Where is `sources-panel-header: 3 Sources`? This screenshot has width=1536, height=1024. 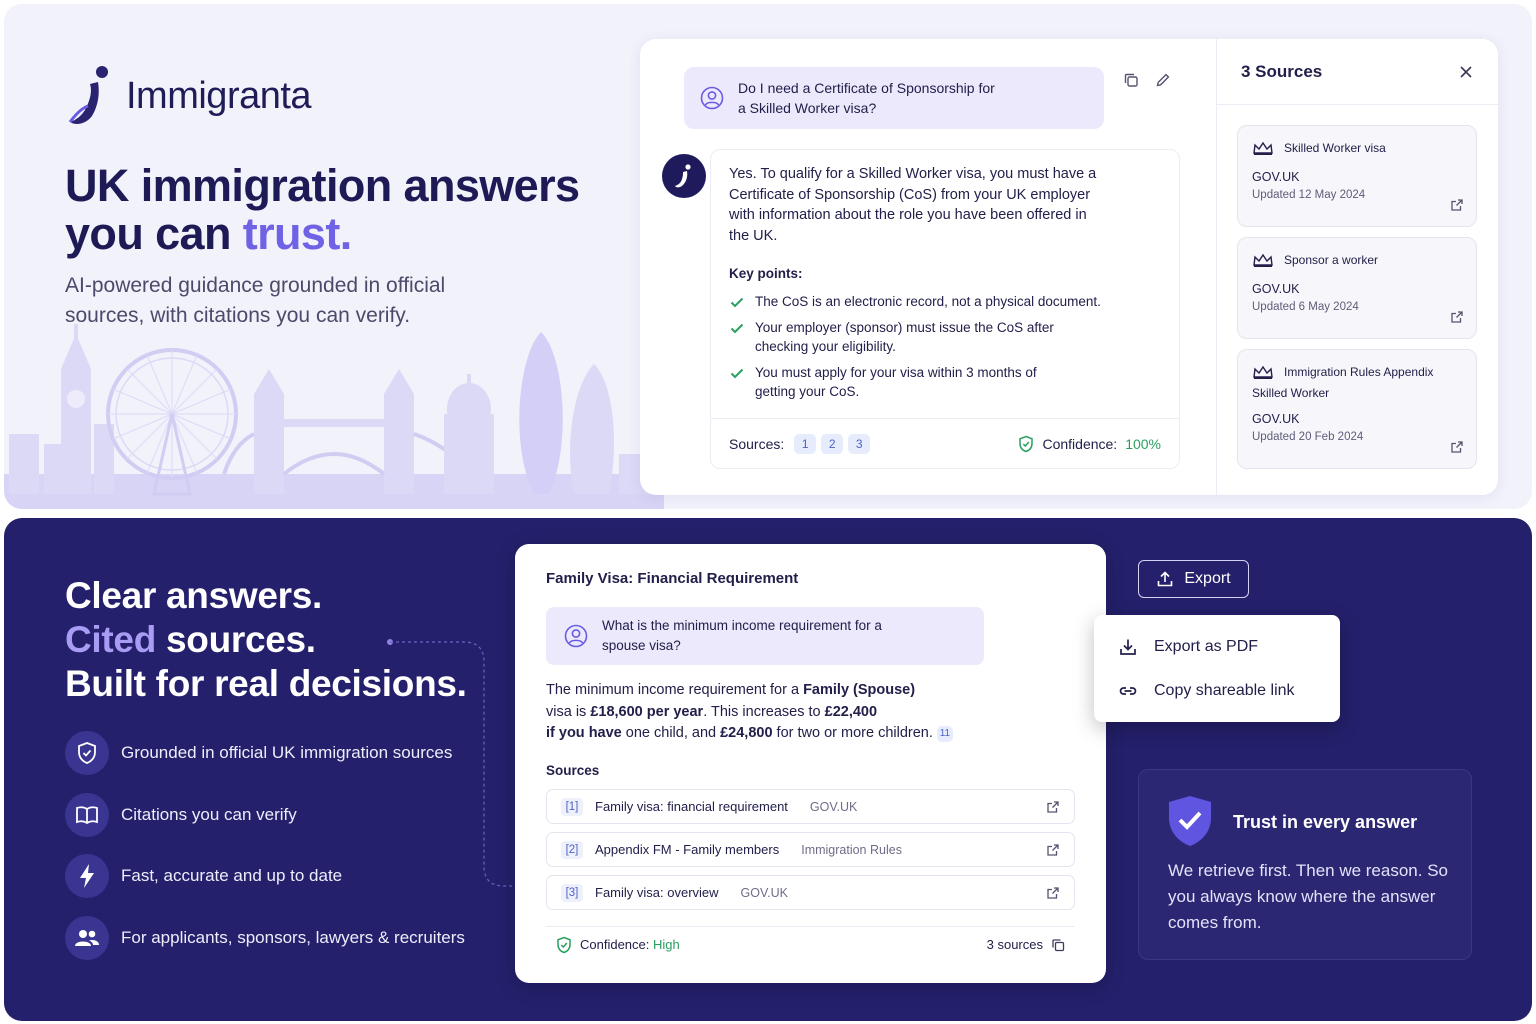 sources-panel-header: 3 Sources is located at coordinates (1357, 72).